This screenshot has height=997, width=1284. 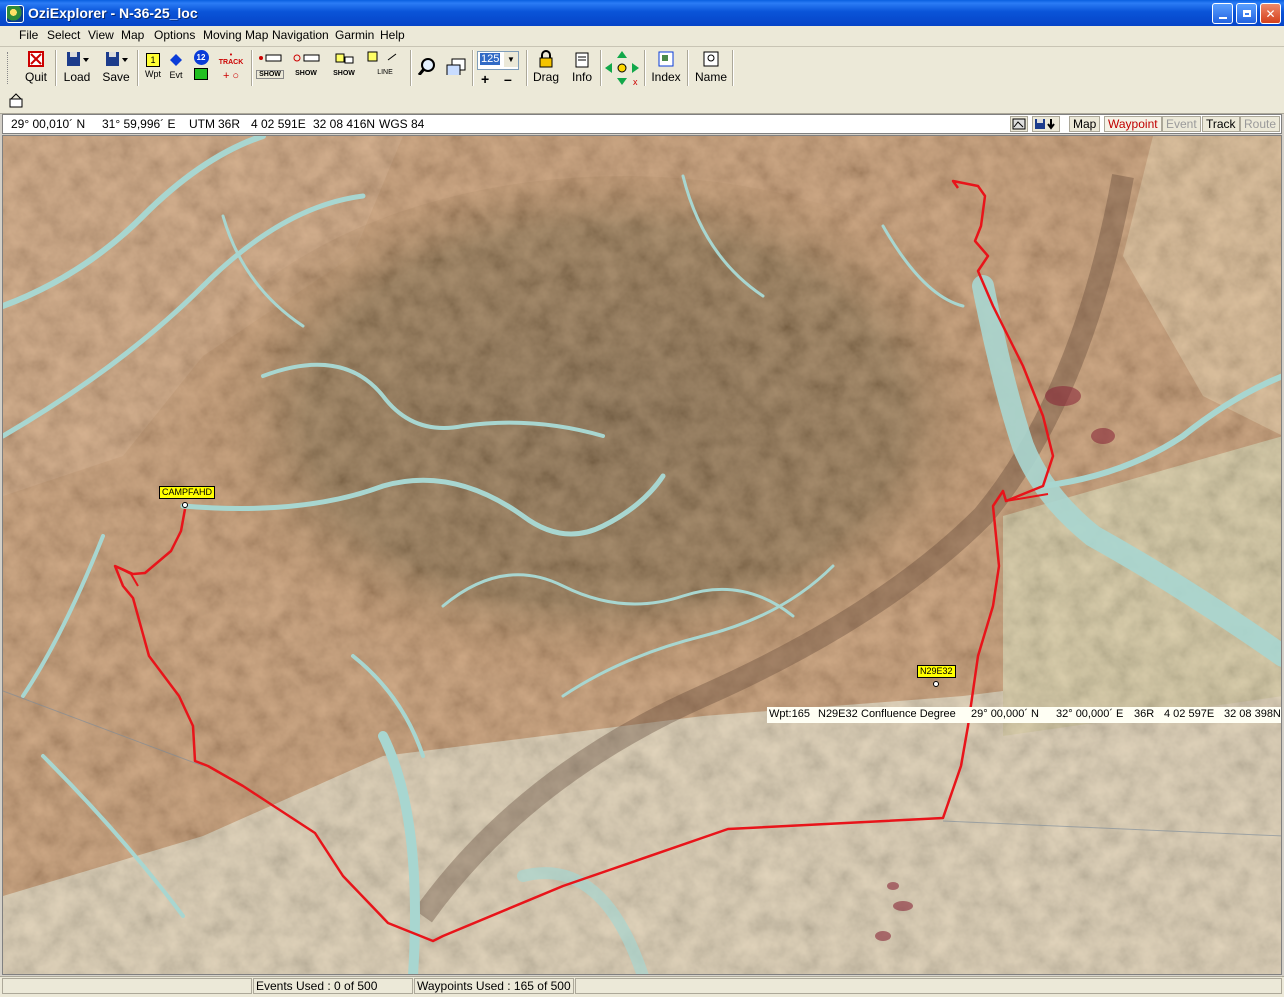 I want to click on evt-button: Evt, so click(x=176, y=68).